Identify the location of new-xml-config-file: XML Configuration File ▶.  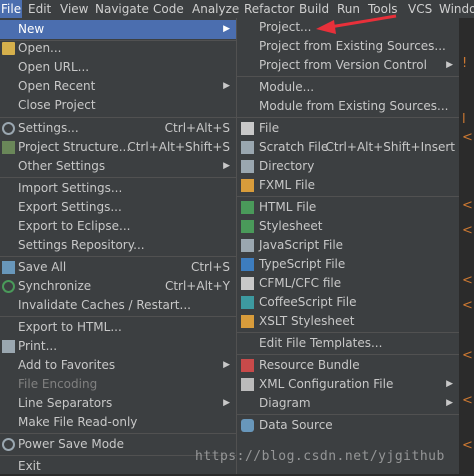
(348, 384).